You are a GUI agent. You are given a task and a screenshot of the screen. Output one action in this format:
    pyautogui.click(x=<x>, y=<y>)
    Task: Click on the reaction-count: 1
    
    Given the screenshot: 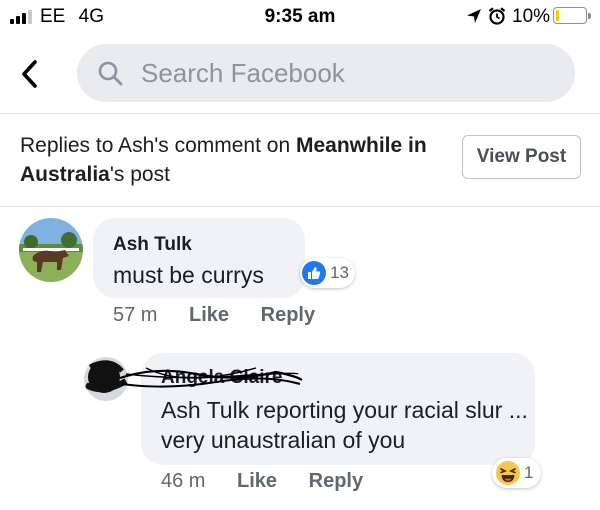 What is the action you would take?
    pyautogui.click(x=529, y=472)
    